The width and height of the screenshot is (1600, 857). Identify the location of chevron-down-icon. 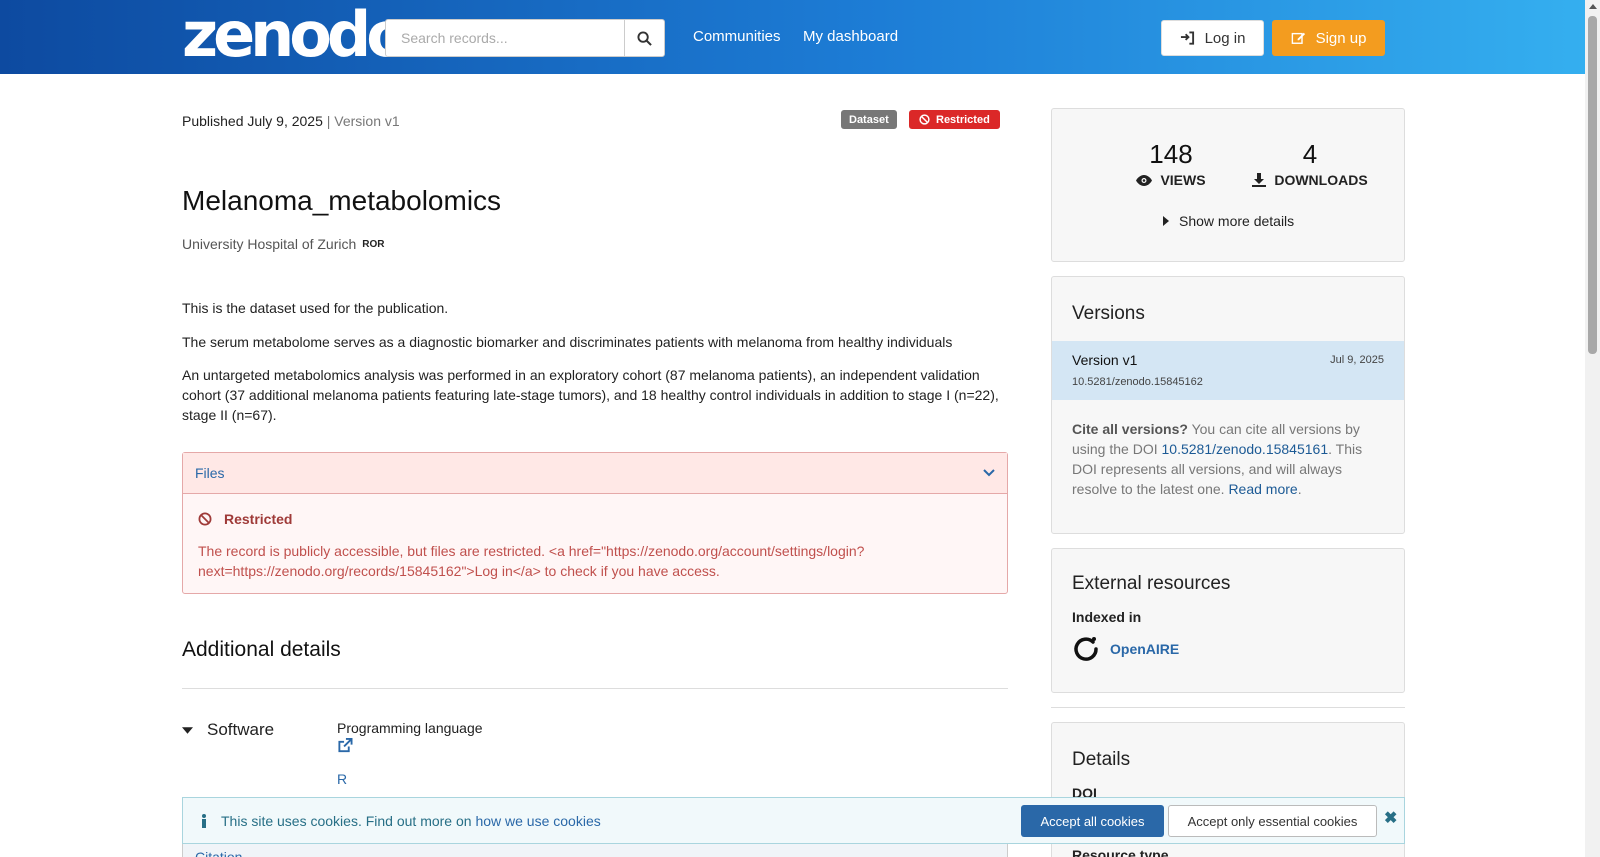
(989, 473).